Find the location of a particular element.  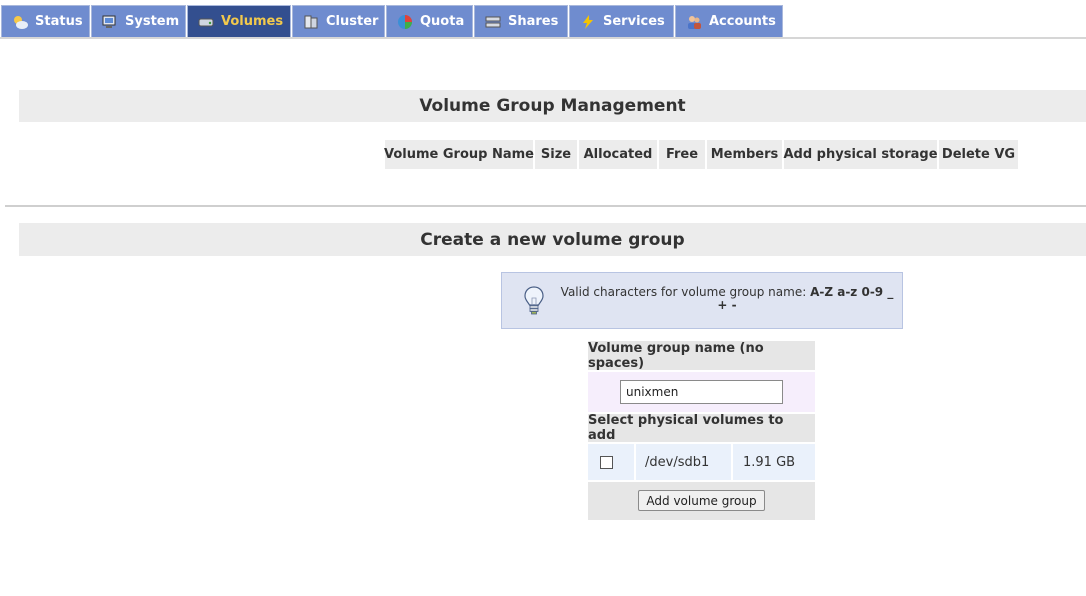

tip-valid-symbols: + - is located at coordinates (727, 305).